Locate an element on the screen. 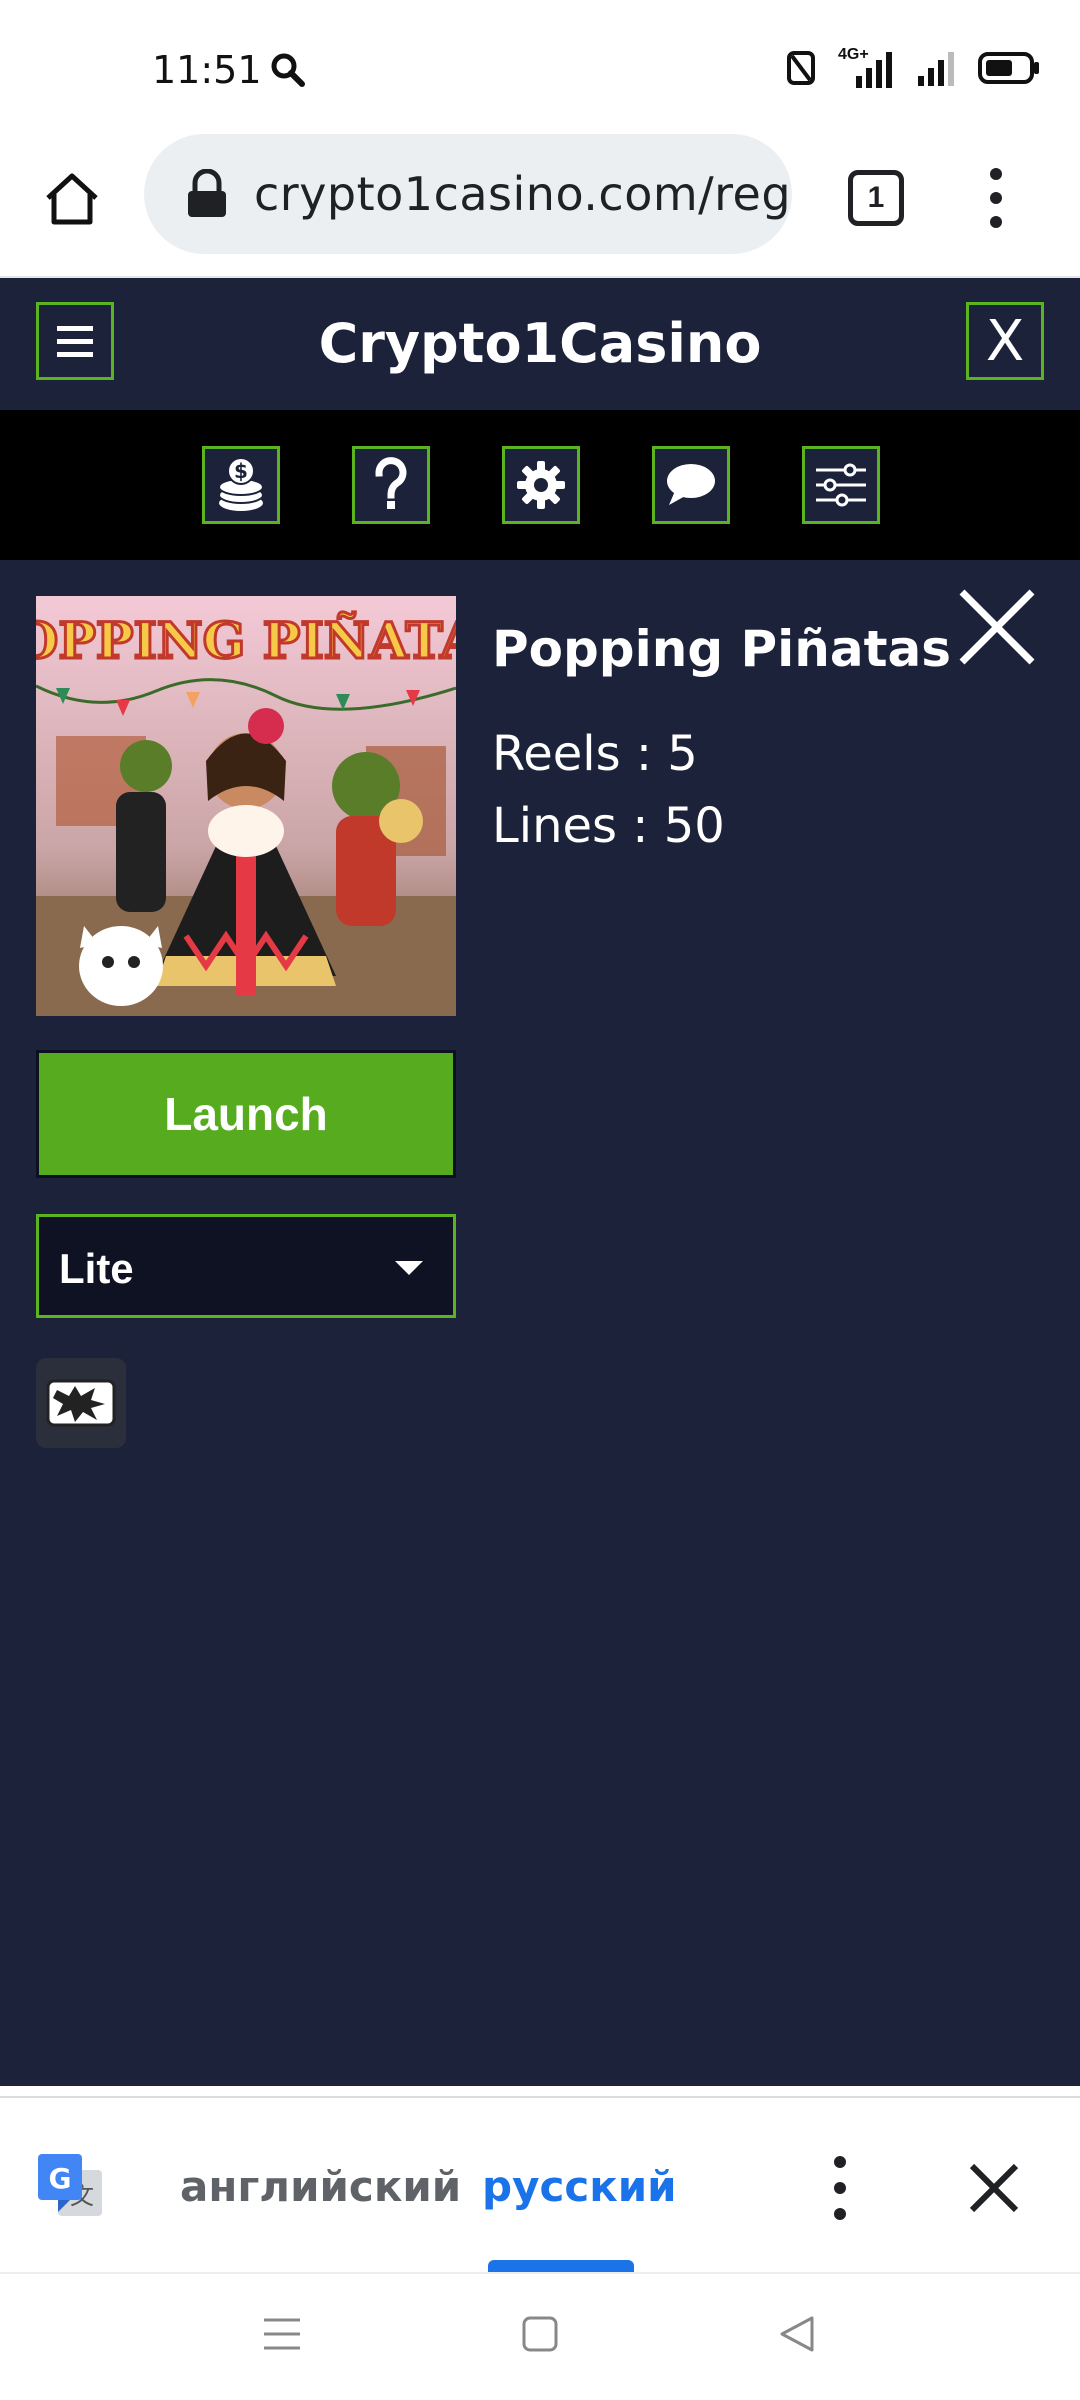  game-thumbnail: POPPING PIÑATAS is located at coordinates (246, 806).